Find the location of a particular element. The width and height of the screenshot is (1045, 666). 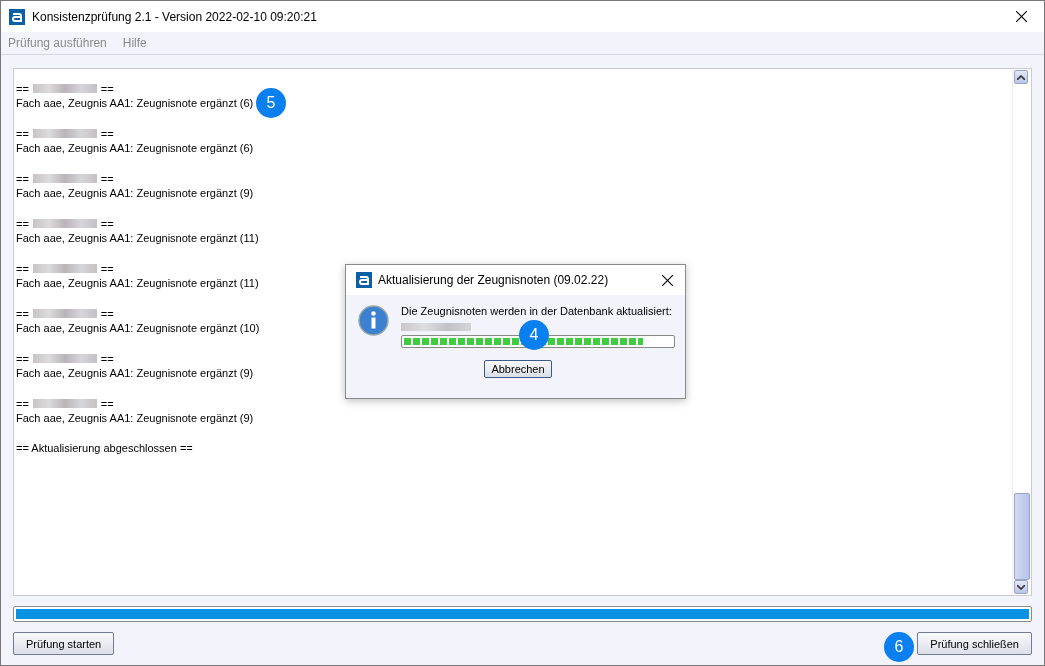

dialog-message: Die Zeugnisnoten werden in der Datenbank aktualisiert: is located at coordinates (537, 311).